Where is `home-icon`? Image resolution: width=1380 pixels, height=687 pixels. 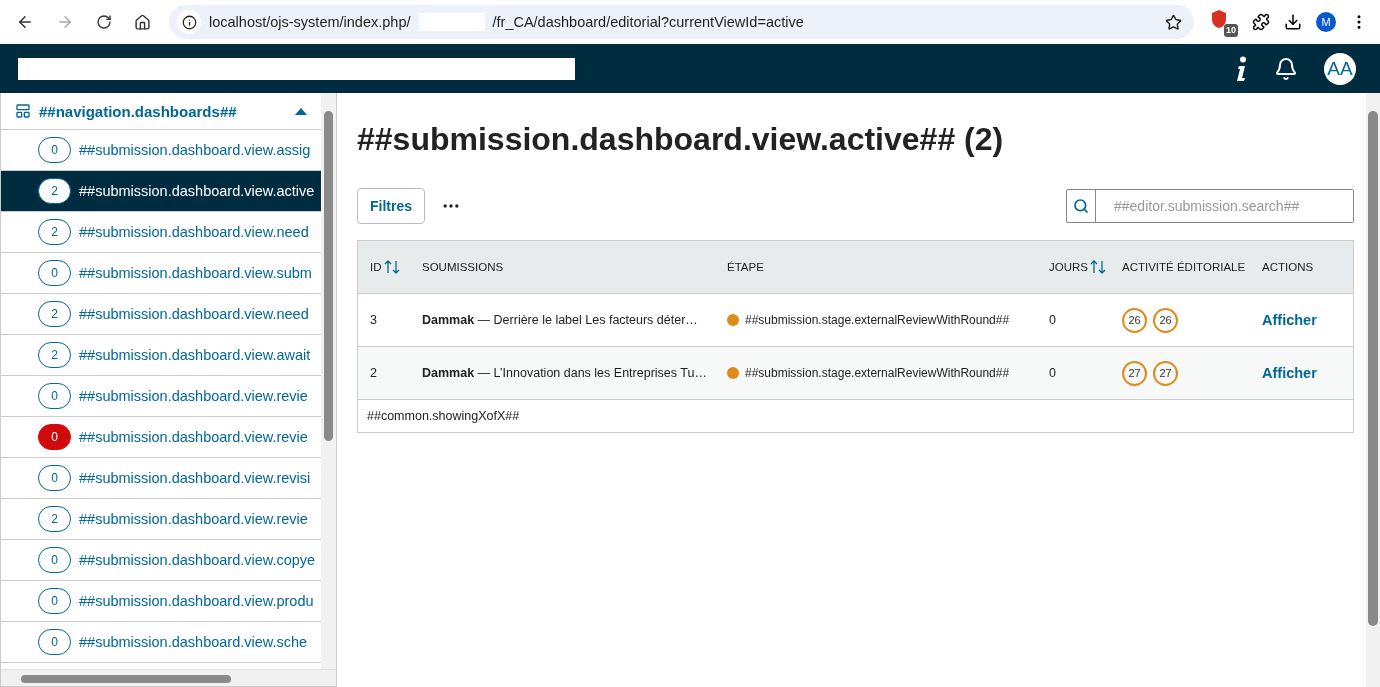 home-icon is located at coordinates (142, 22).